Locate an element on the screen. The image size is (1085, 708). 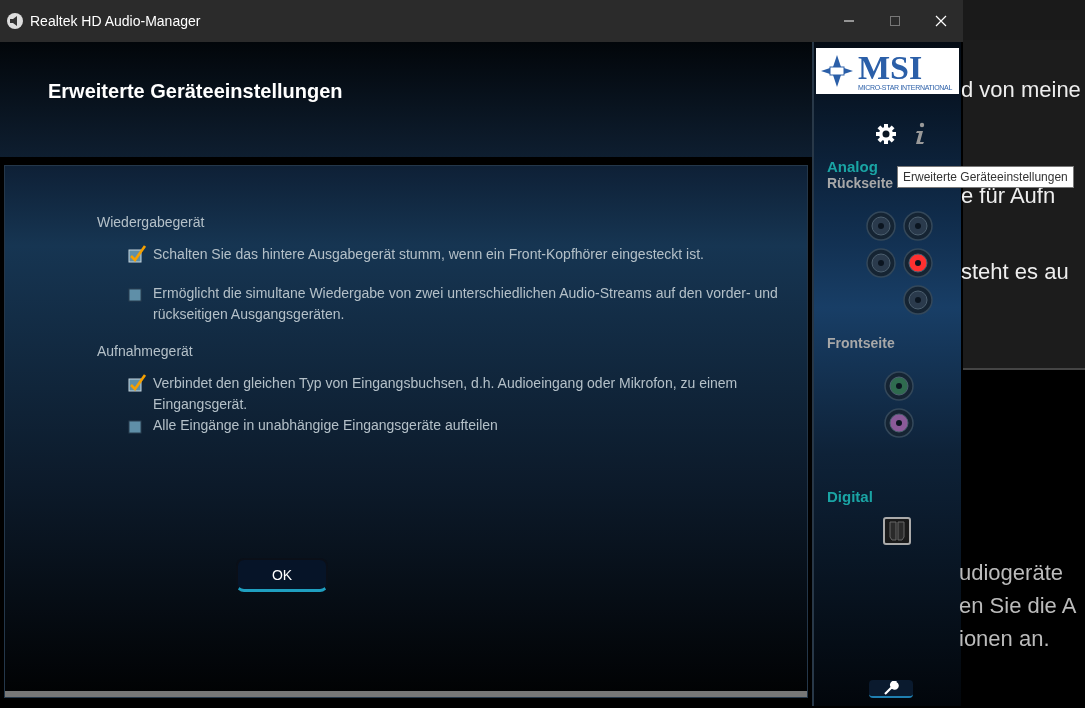
wrench-button is located at coordinates (890, 689).